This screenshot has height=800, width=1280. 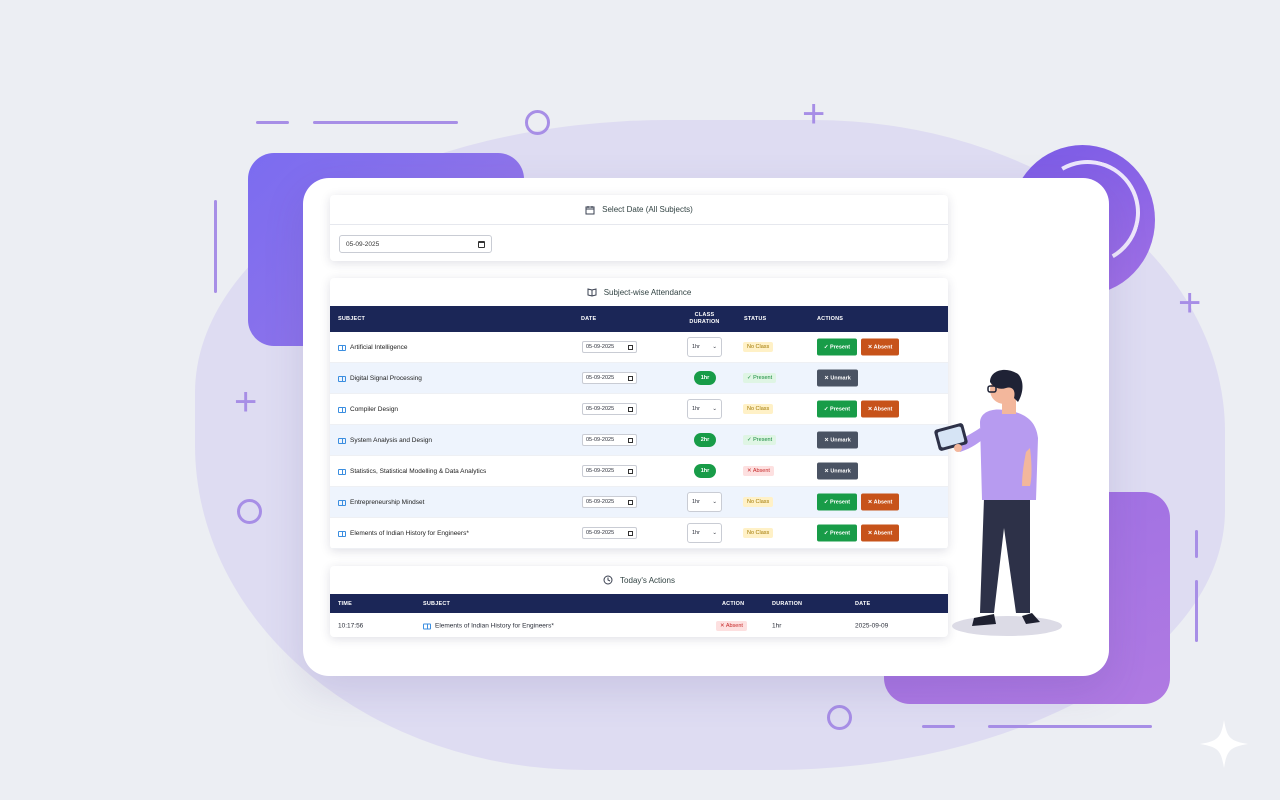 I want to click on subject-cell: System Analysis and Design, so click(x=385, y=440).